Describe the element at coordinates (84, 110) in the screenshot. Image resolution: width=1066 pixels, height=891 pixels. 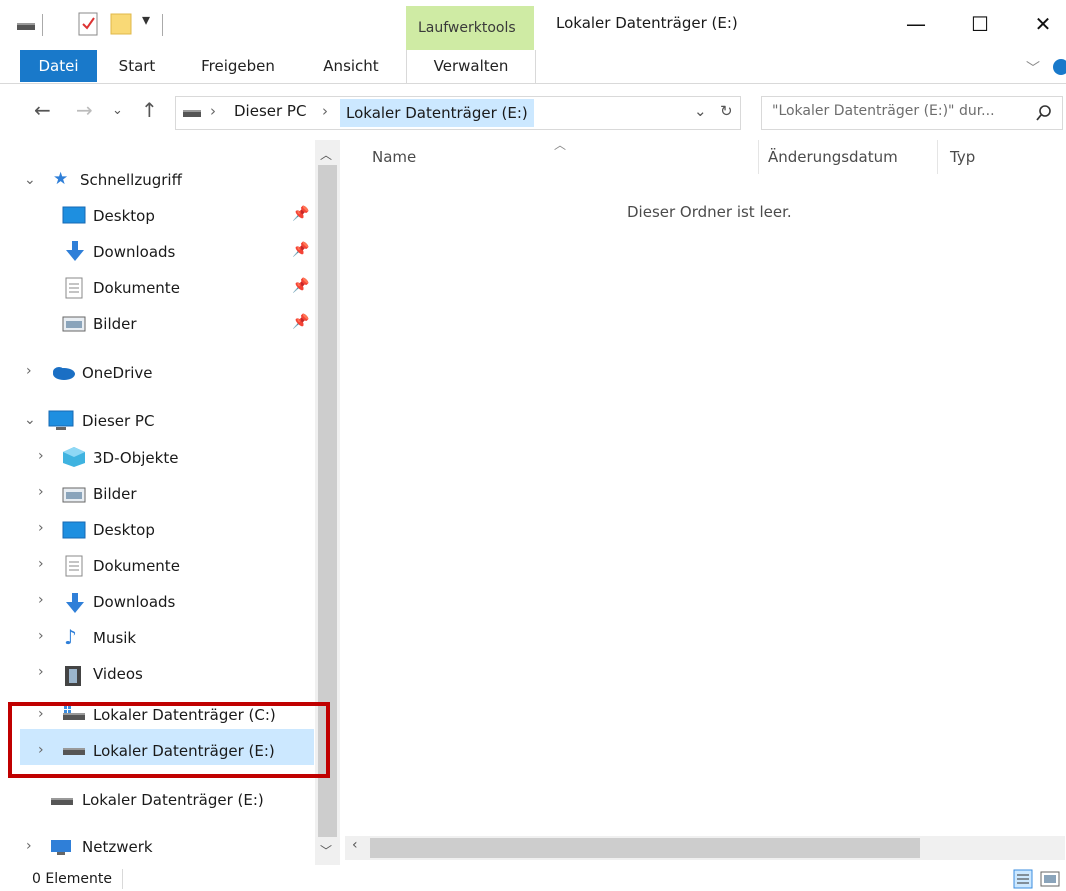
I see `forward-icon: →` at that location.